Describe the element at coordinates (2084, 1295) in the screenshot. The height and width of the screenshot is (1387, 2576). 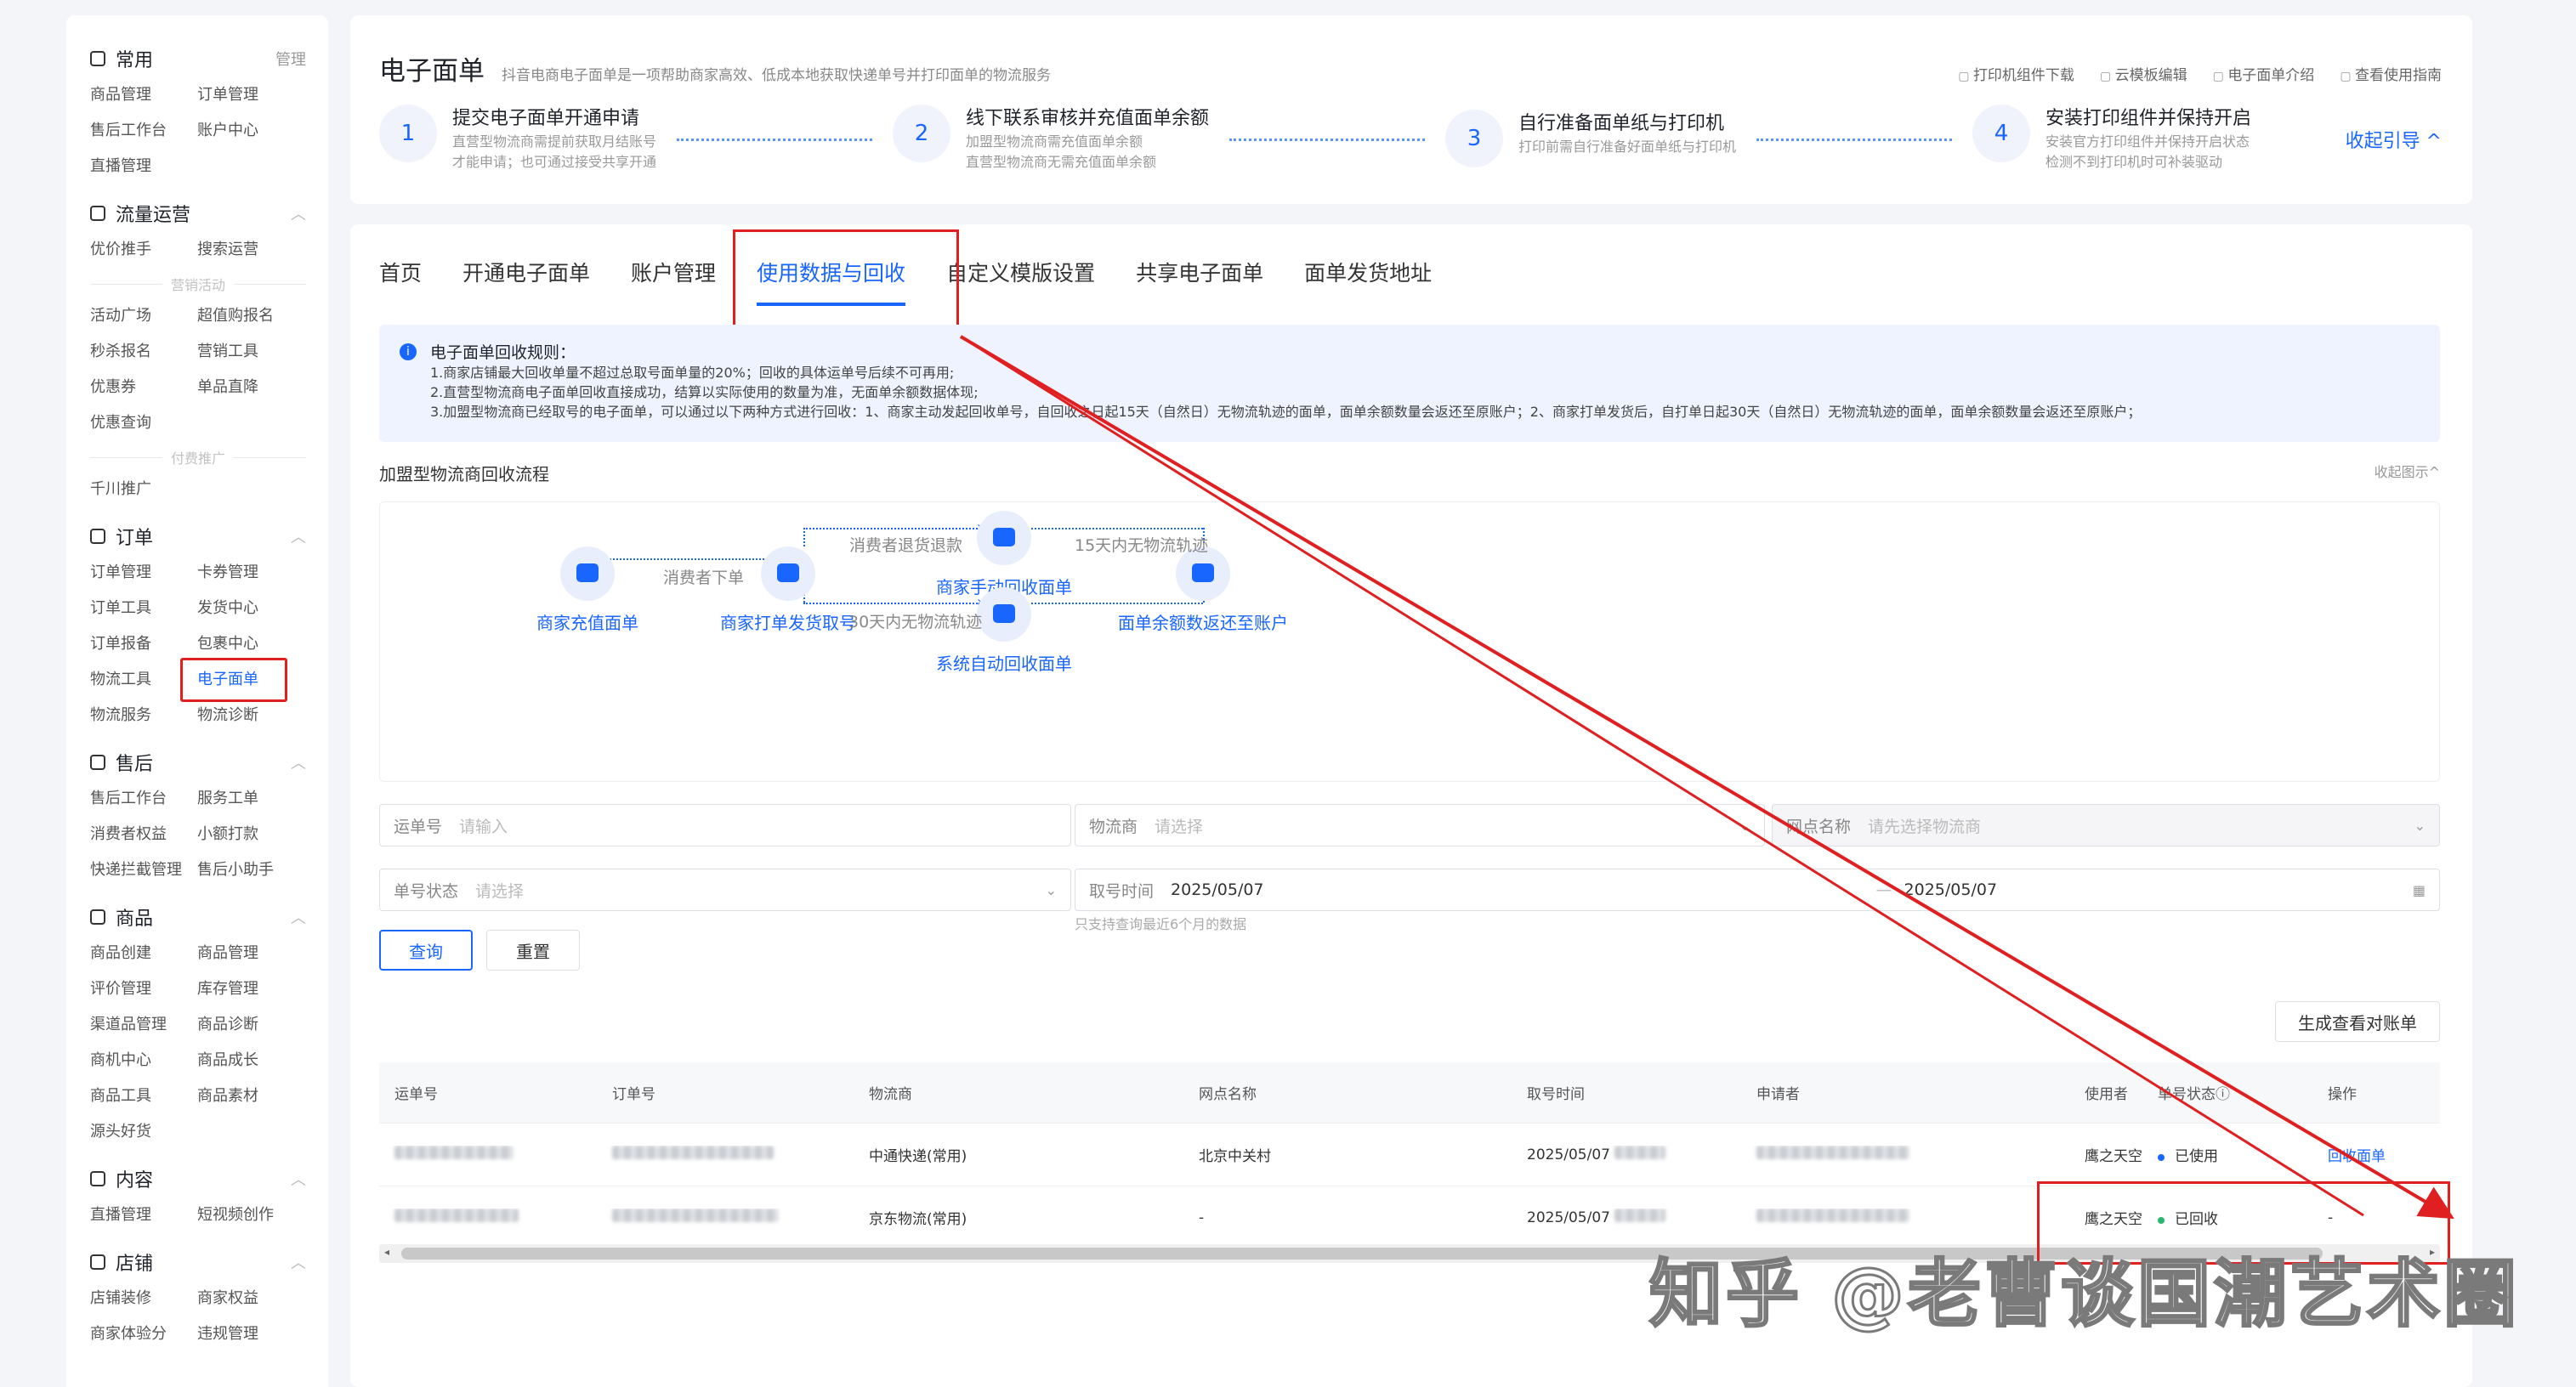
I see `watermark: 知乎 @老曹谈国潮艺术圈` at that location.